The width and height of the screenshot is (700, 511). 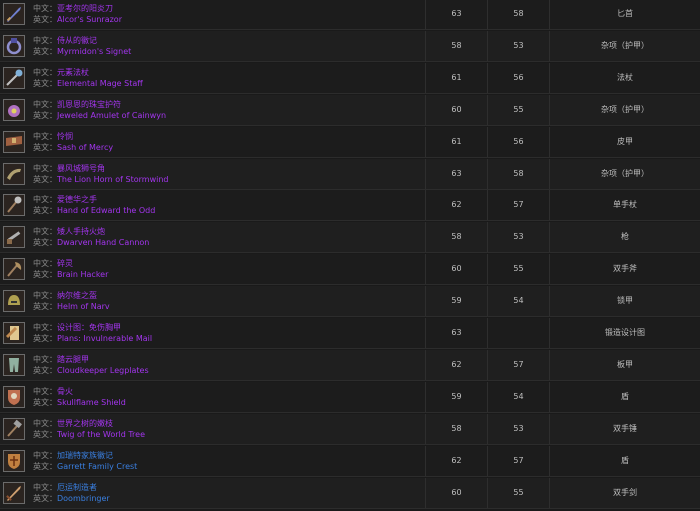 I want to click on item-row: 中文：矮人手持火炮 英文：Dwarven Hand Cannon 58 53 枪, so click(x=350, y=238).